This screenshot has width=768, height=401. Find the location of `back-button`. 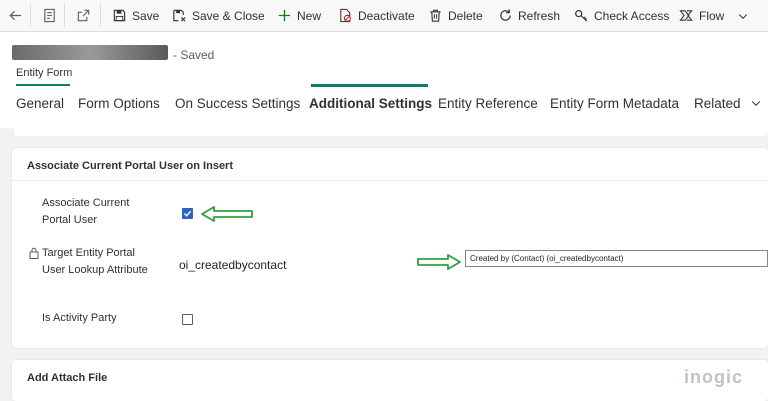

back-button is located at coordinates (15, 15).